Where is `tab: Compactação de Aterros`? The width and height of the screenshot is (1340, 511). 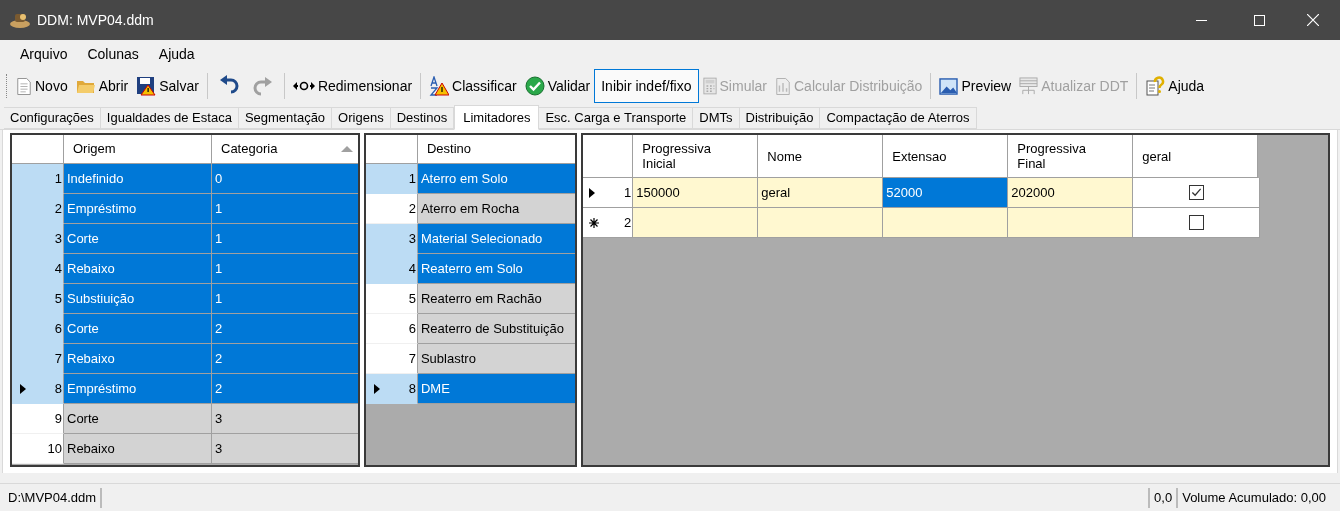
tab: Compactação de Aterros is located at coordinates (898, 118).